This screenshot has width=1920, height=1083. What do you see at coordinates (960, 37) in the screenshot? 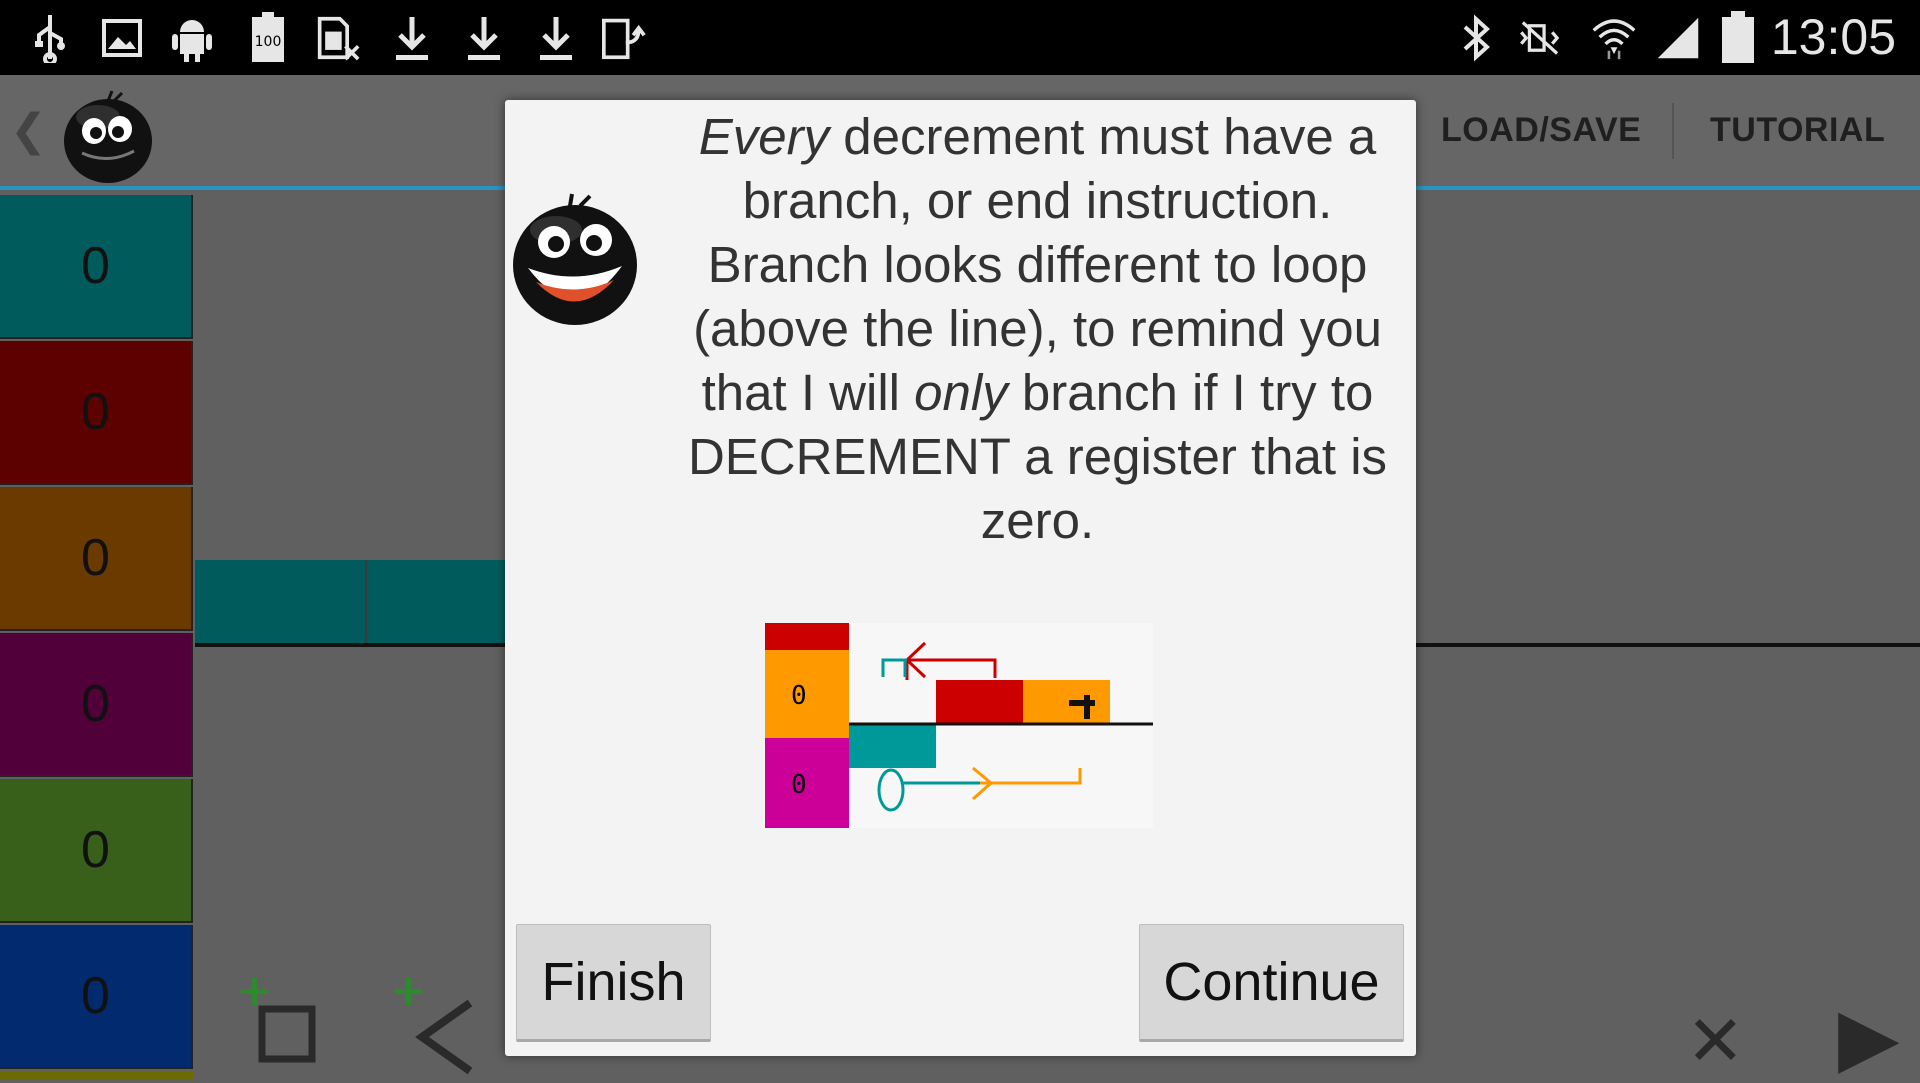
I see `status-bar: 100 13:05` at bounding box center [960, 37].